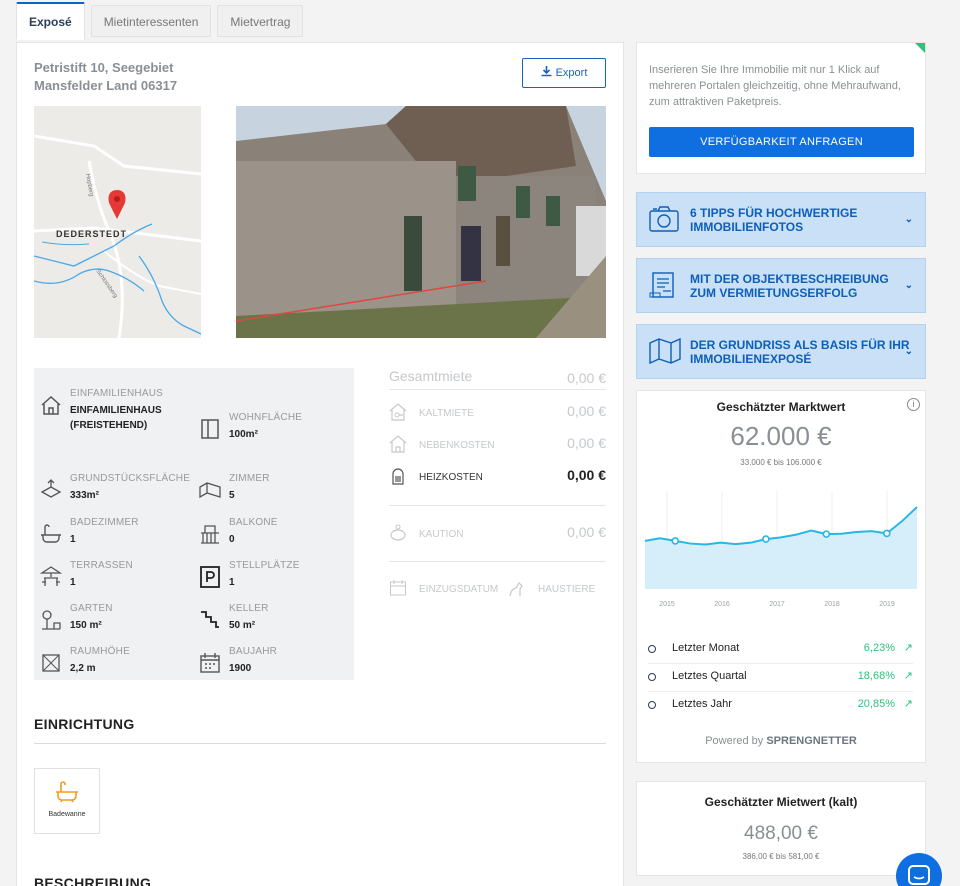 Image resolution: width=960 pixels, height=886 pixels. What do you see at coordinates (51, 405) in the screenshot?
I see `house-icon` at bounding box center [51, 405].